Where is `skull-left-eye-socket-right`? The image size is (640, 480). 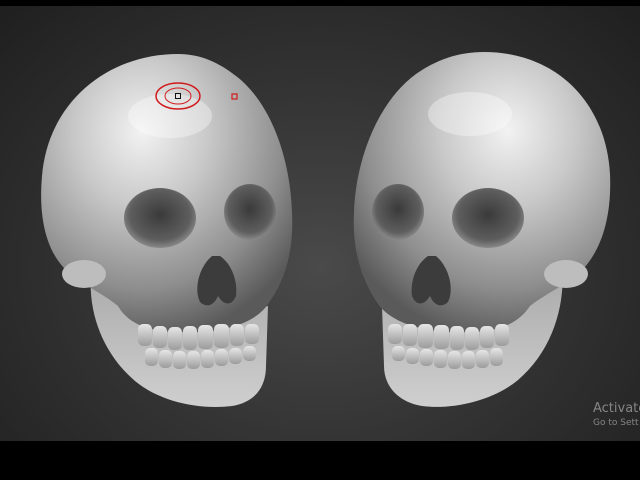
skull-left-eye-socket-right is located at coordinates (250, 212).